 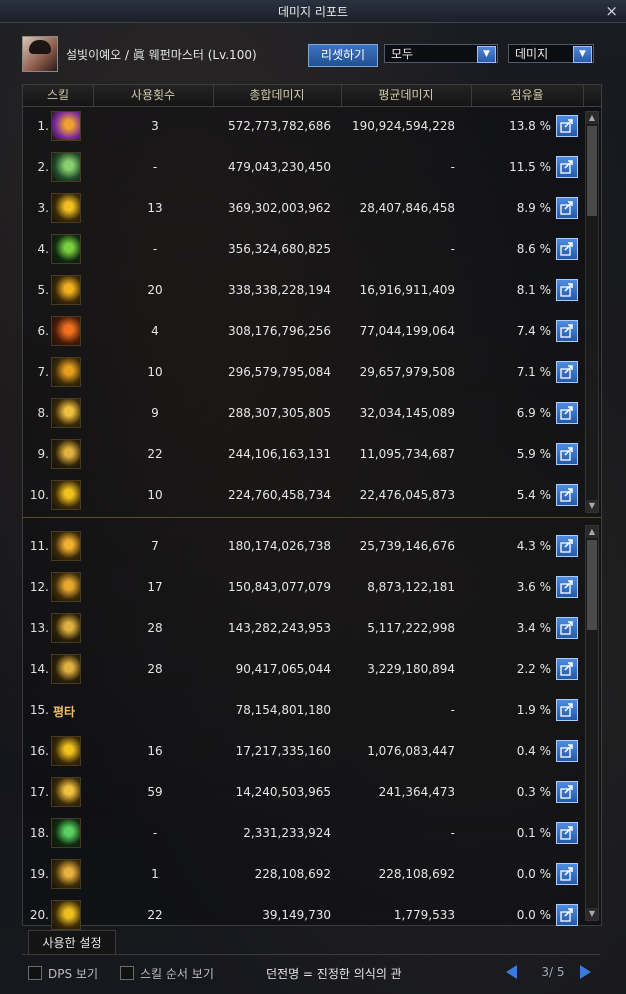 What do you see at coordinates (592, 723) in the screenshot?
I see `scrollbar-bottom: ▲ ▼` at bounding box center [592, 723].